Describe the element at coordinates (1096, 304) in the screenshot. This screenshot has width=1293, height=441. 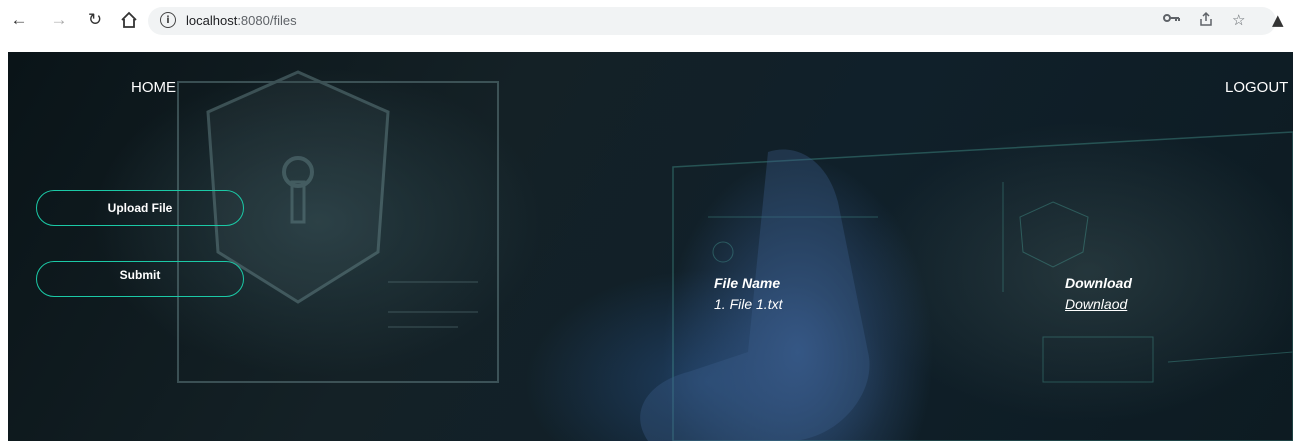
I see `download-link: Downlaod` at that location.